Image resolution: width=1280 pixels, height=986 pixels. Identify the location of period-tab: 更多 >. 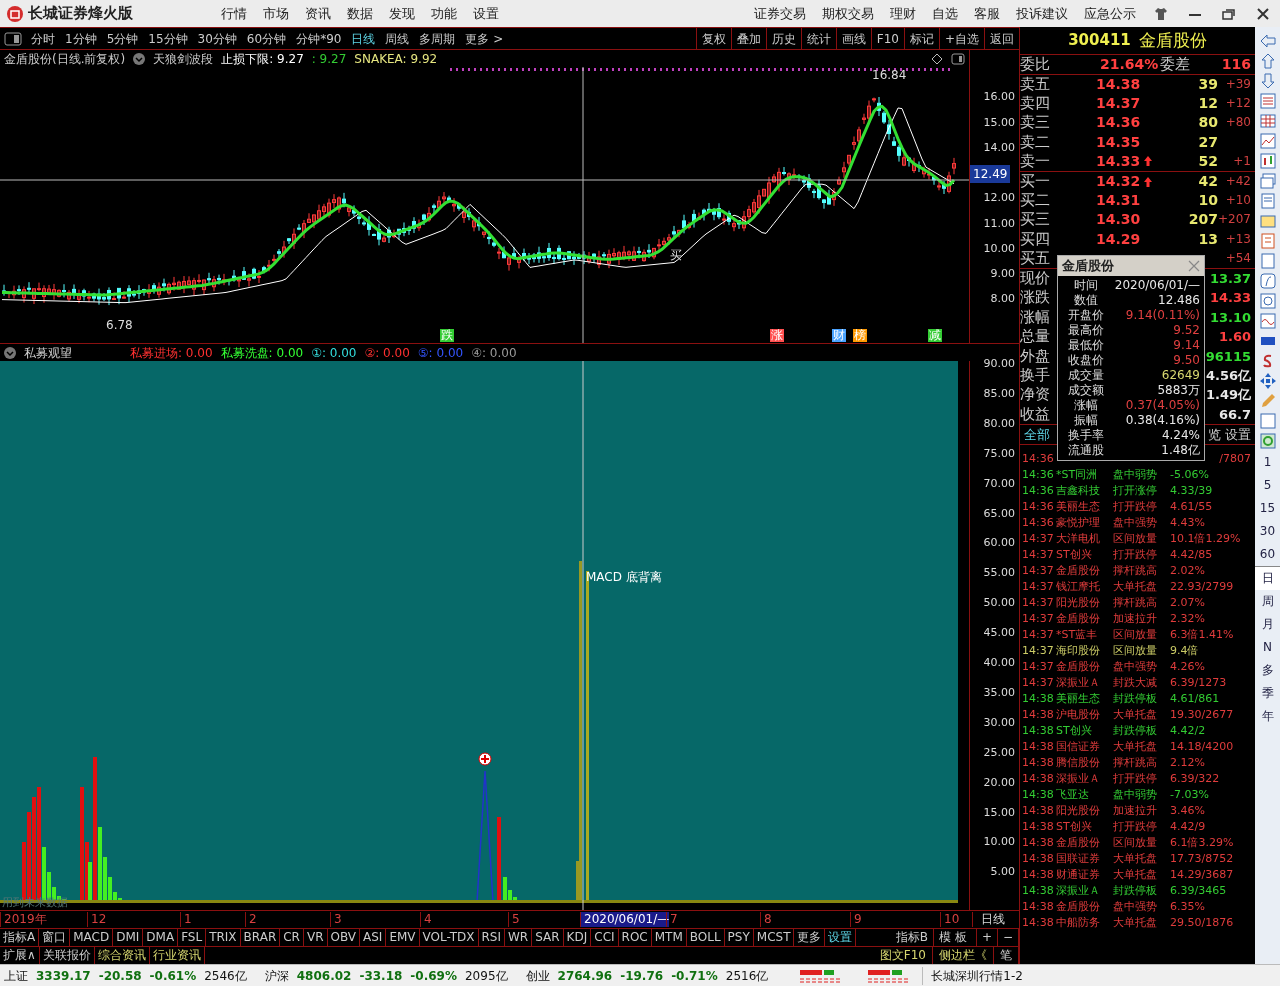
(484, 38).